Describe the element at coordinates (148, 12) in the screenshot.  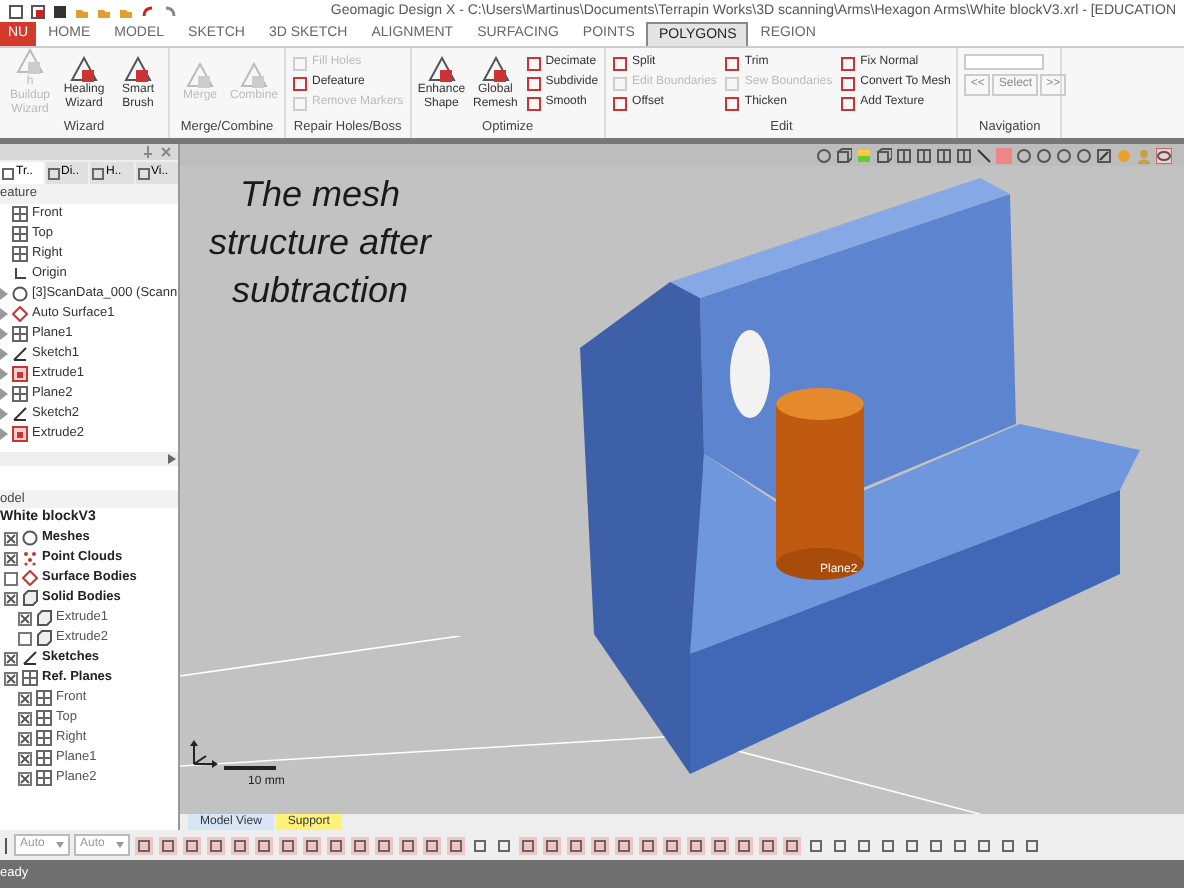
I see `undo-icon` at that location.